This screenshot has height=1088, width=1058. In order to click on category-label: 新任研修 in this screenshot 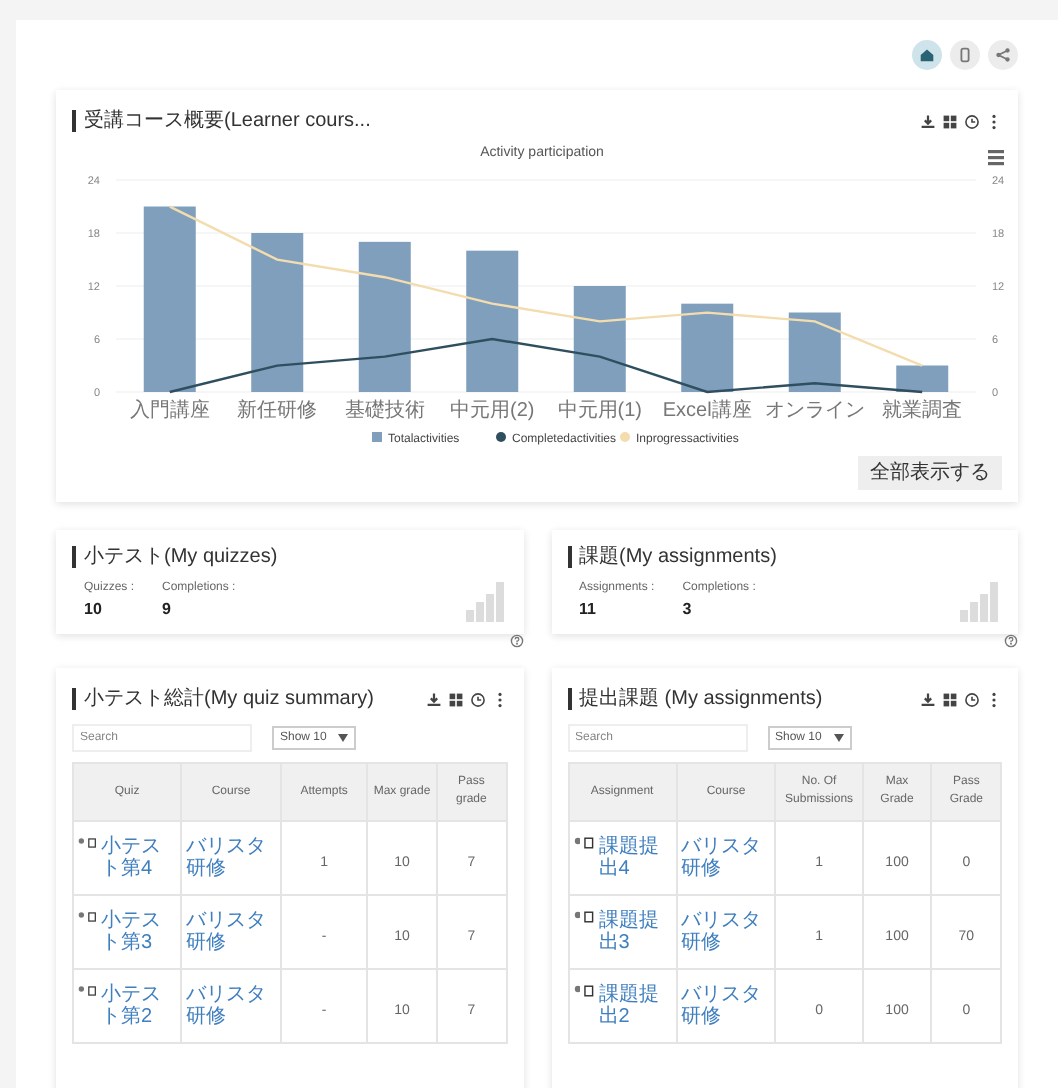, I will do `click(277, 411)`.